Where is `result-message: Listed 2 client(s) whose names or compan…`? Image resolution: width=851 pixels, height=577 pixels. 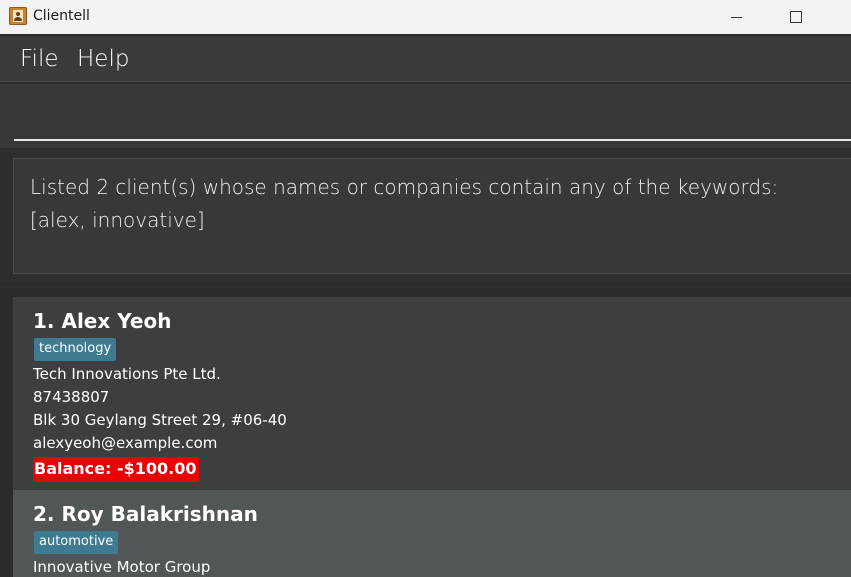 result-message: Listed 2 client(s) whose names or compan… is located at coordinates (404, 203).